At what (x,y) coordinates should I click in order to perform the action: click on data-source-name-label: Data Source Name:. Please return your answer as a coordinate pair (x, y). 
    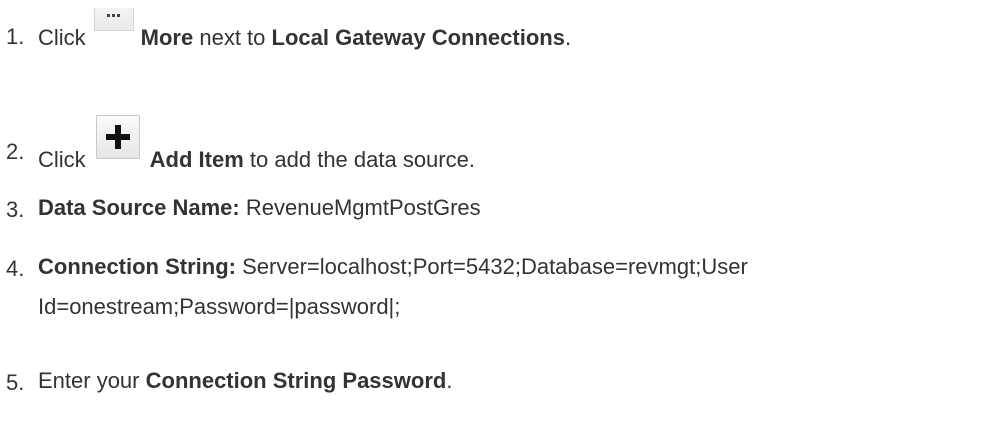
    Looking at the image, I should click on (139, 207).